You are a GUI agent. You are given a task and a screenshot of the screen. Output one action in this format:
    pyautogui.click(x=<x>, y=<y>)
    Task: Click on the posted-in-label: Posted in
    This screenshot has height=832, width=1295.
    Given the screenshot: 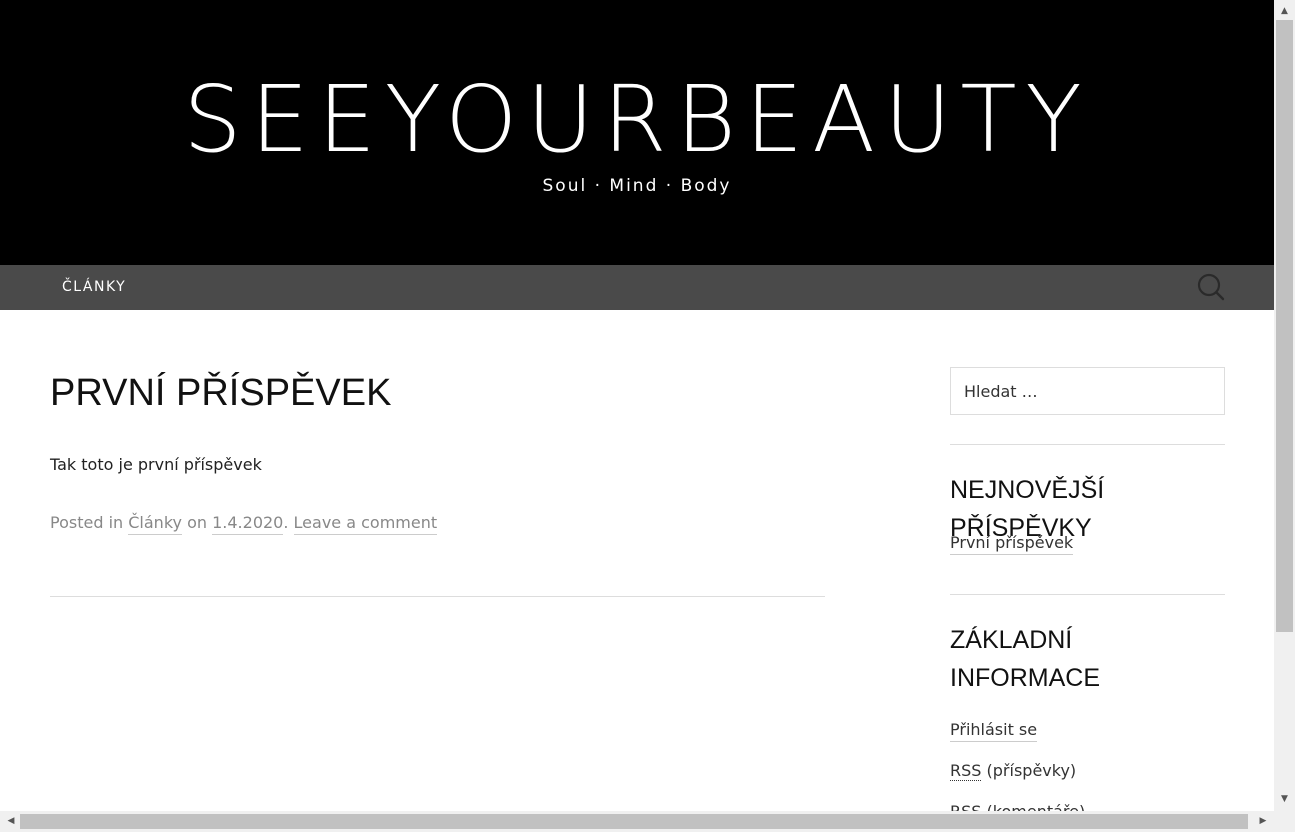 What is the action you would take?
    pyautogui.click(x=87, y=522)
    